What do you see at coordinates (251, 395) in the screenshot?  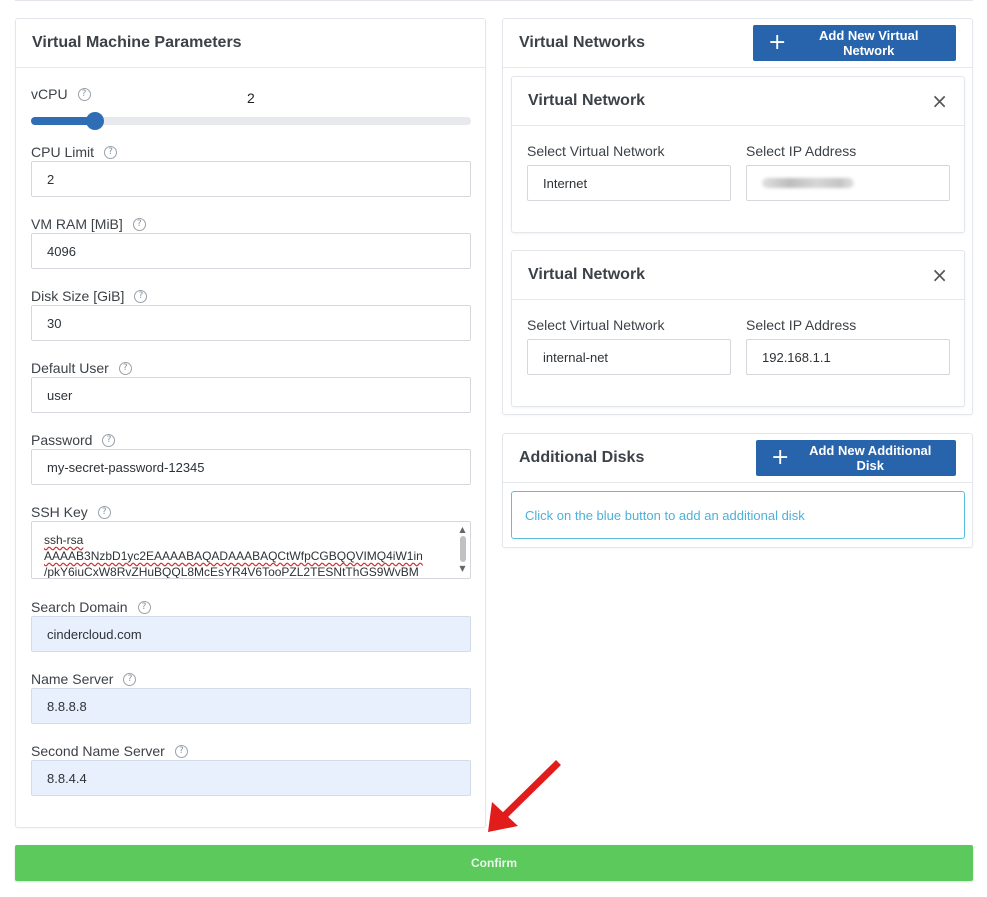 I see `default-user-input: user` at bounding box center [251, 395].